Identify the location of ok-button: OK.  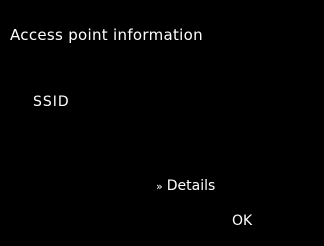
(242, 221).